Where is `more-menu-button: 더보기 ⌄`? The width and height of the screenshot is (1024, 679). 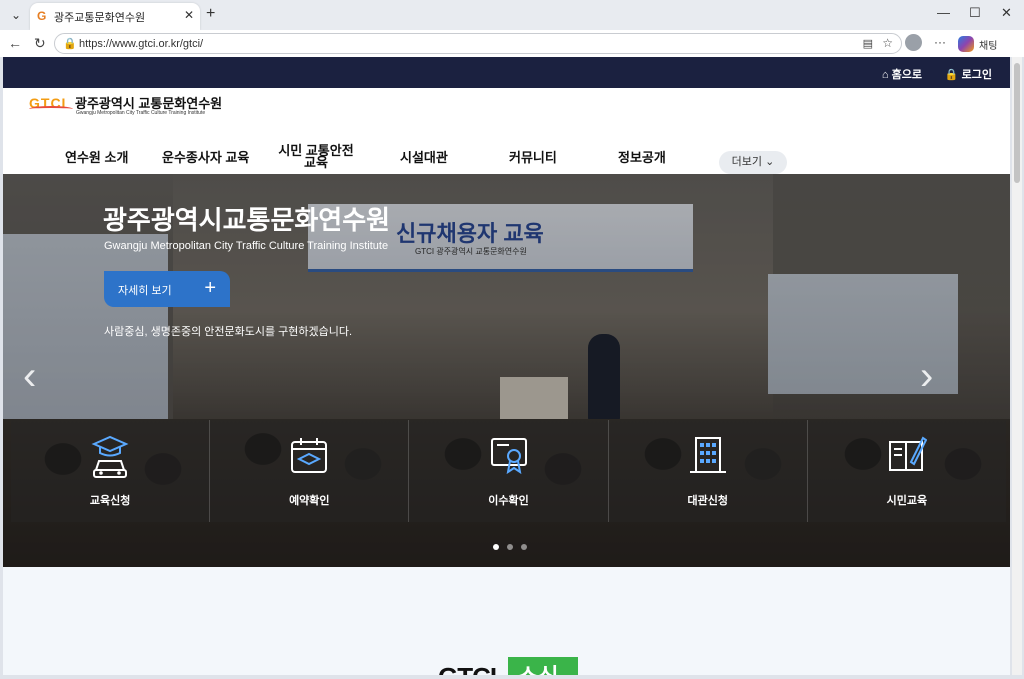 more-menu-button: 더보기 ⌄ is located at coordinates (753, 162).